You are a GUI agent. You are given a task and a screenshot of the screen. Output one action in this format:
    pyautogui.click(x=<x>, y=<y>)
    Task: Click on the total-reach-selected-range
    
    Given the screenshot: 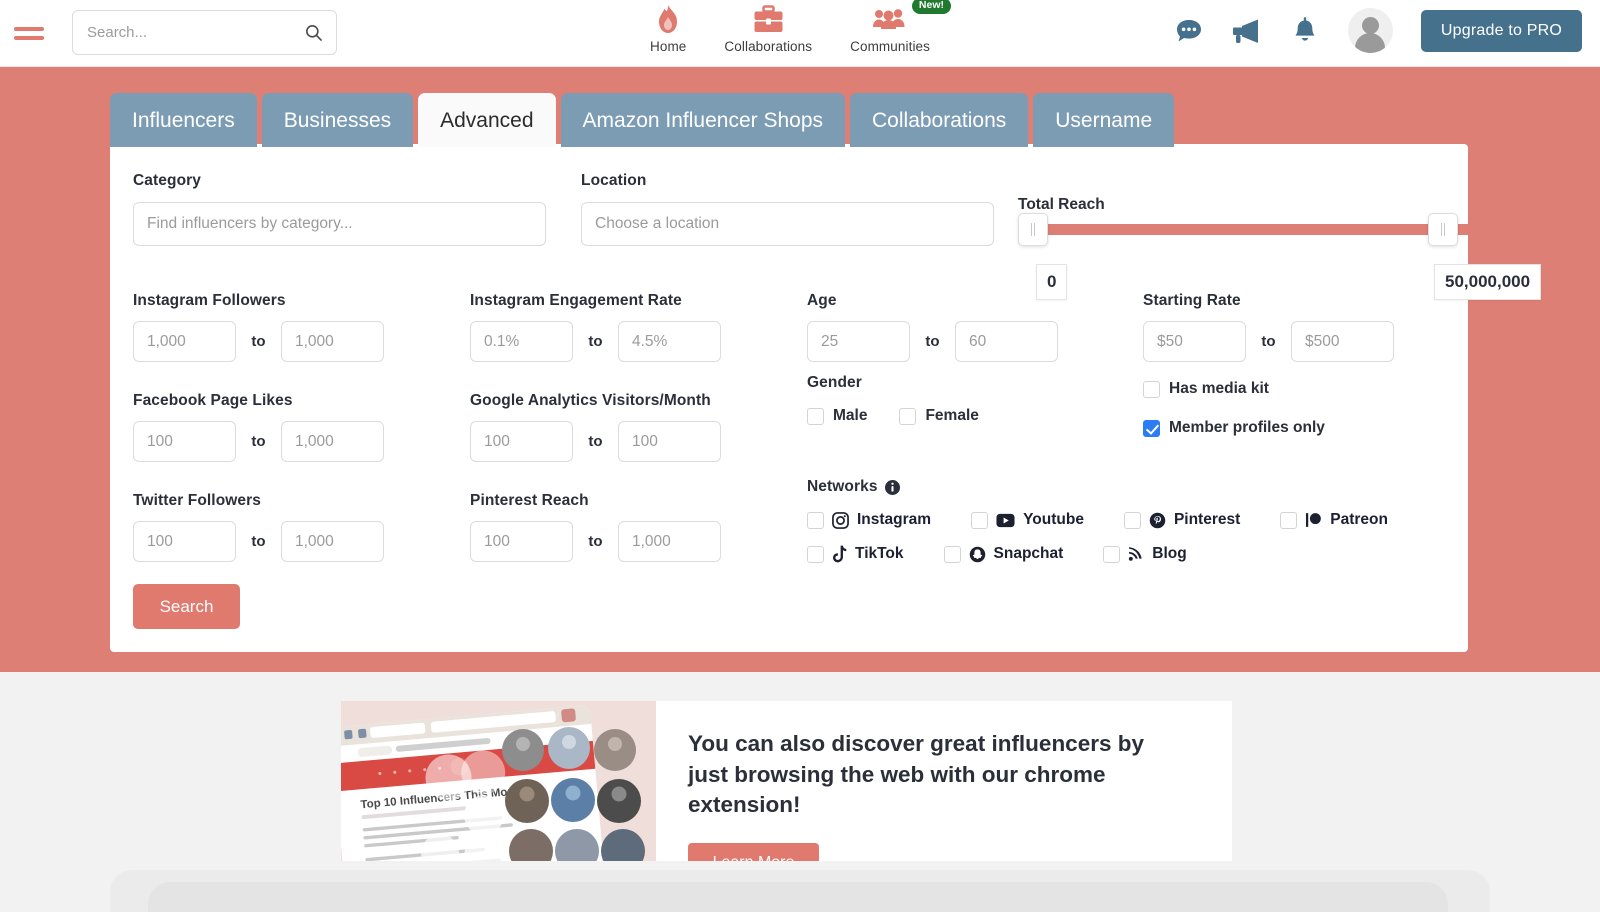 What is the action you would take?
    pyautogui.click(x=1252, y=229)
    